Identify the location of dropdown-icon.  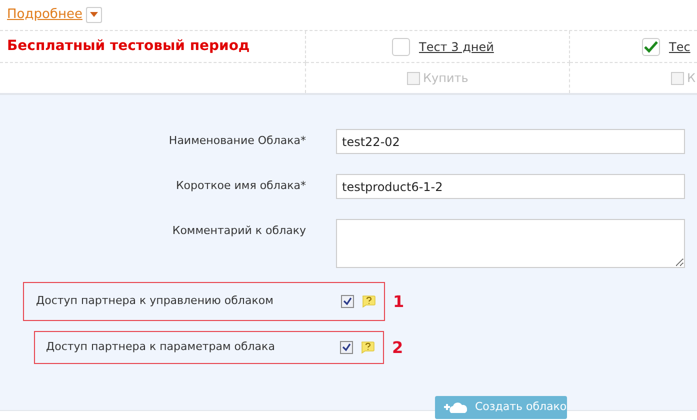
(94, 15).